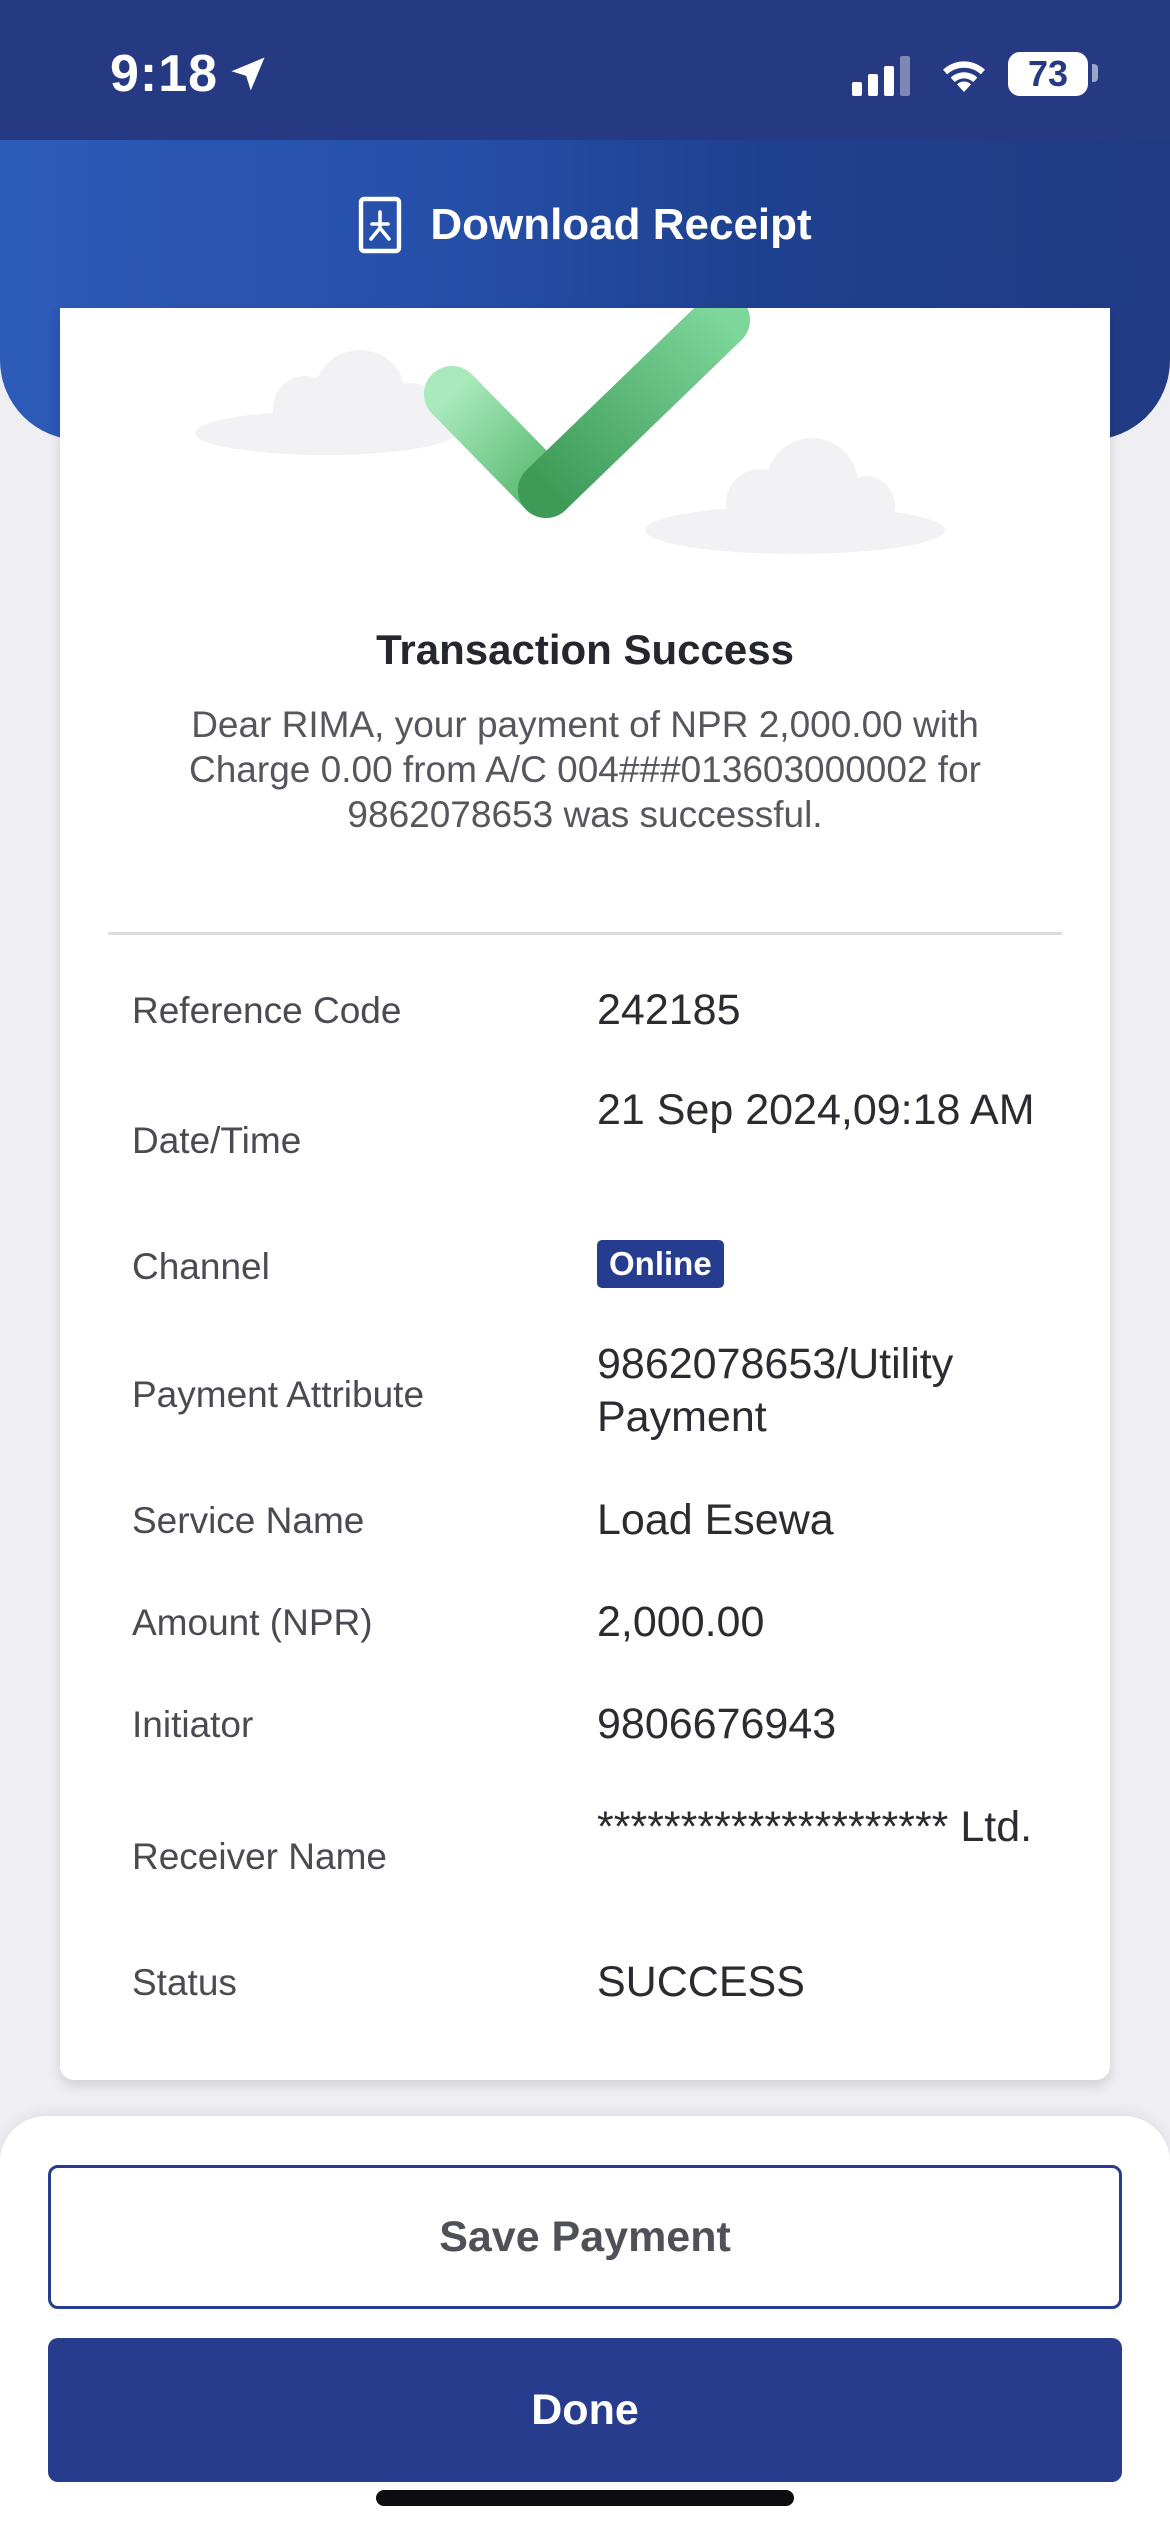 This screenshot has width=1170, height=2532. What do you see at coordinates (585, 649) in the screenshot?
I see `transaction-status-title: Transaction Success` at bounding box center [585, 649].